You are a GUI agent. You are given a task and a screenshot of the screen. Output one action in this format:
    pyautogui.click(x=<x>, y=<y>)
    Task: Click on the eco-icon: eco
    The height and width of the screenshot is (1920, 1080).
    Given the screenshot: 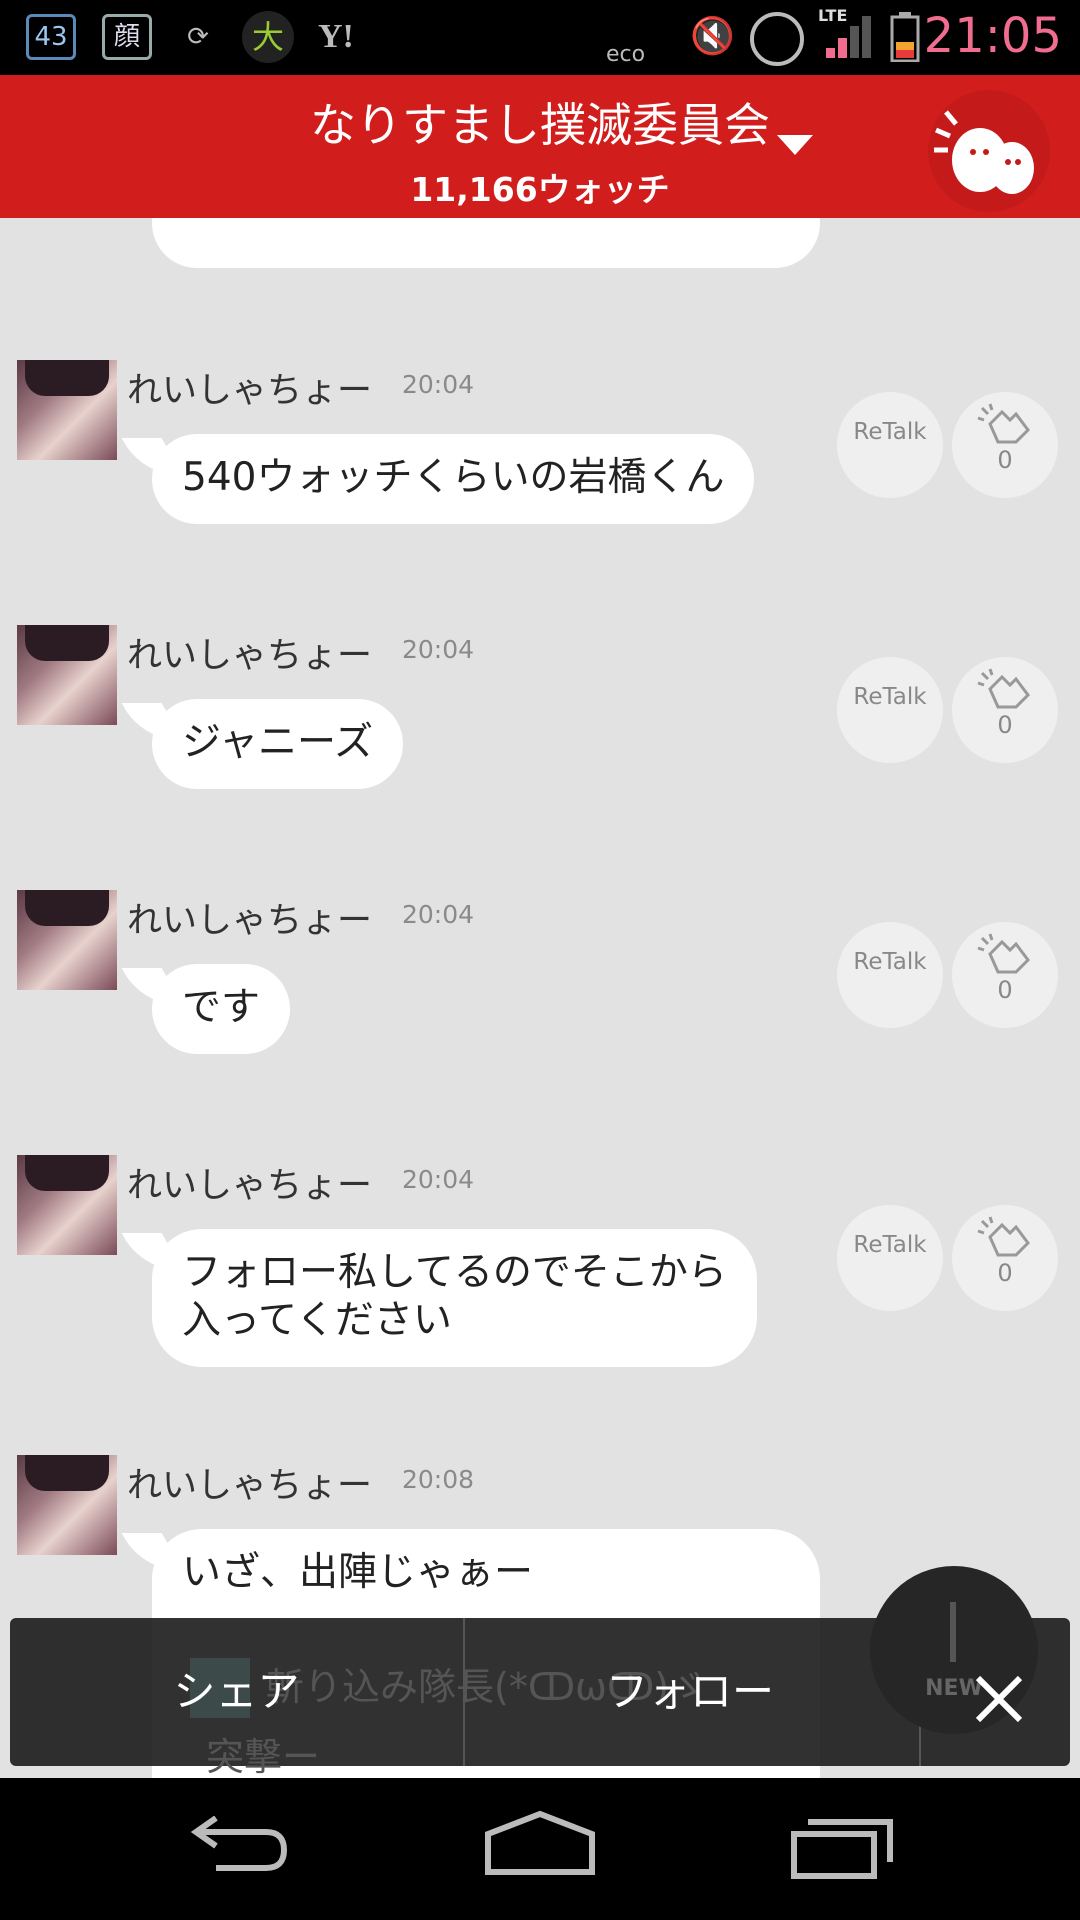 What is the action you would take?
    pyautogui.click(x=626, y=54)
    